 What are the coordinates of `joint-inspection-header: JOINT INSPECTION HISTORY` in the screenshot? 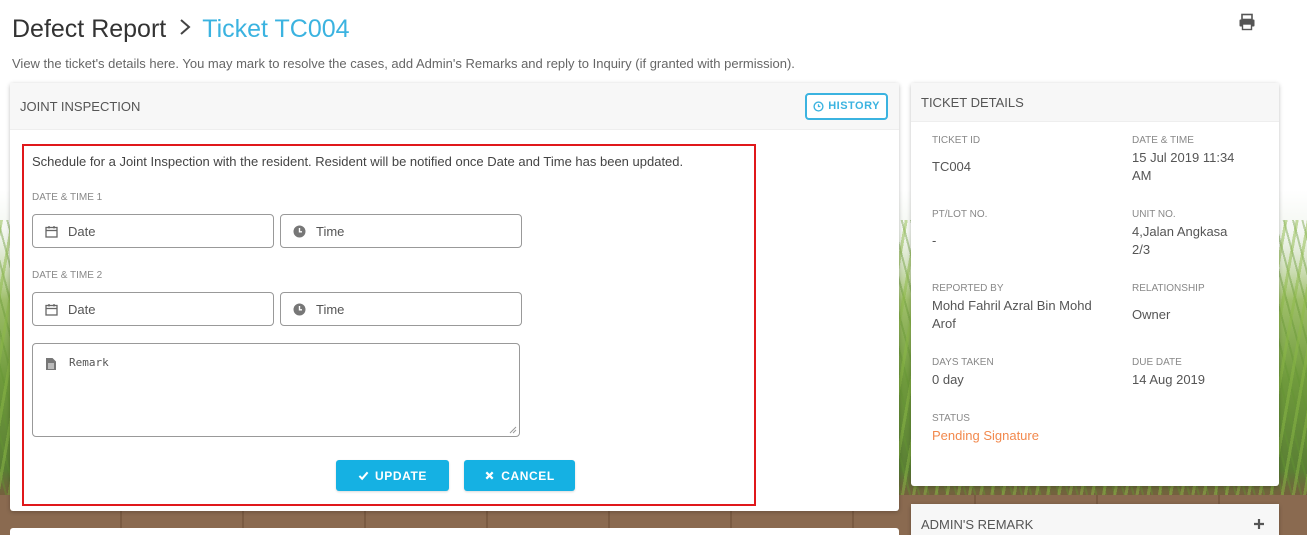 It's located at (454, 106).